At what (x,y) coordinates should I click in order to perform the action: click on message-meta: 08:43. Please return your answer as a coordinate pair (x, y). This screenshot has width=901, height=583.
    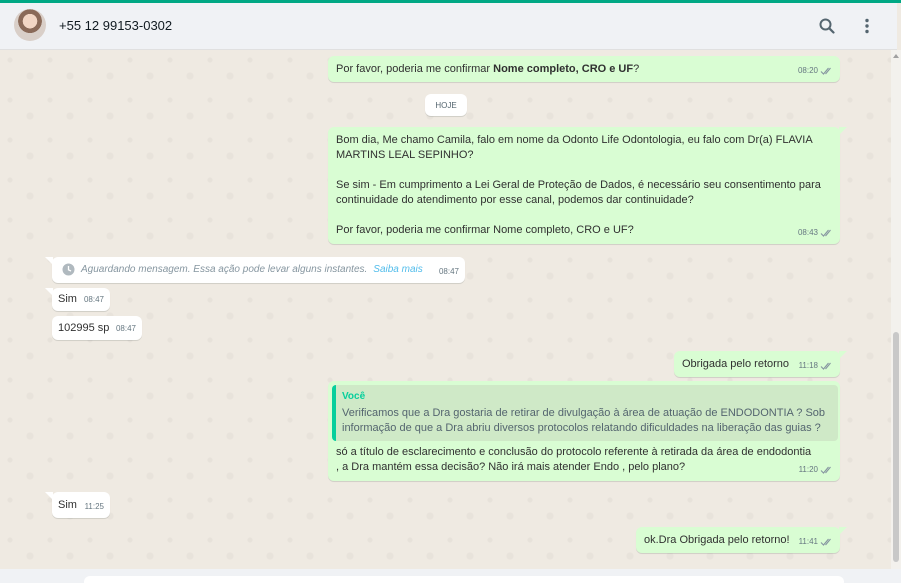
    Looking at the image, I should click on (816, 232).